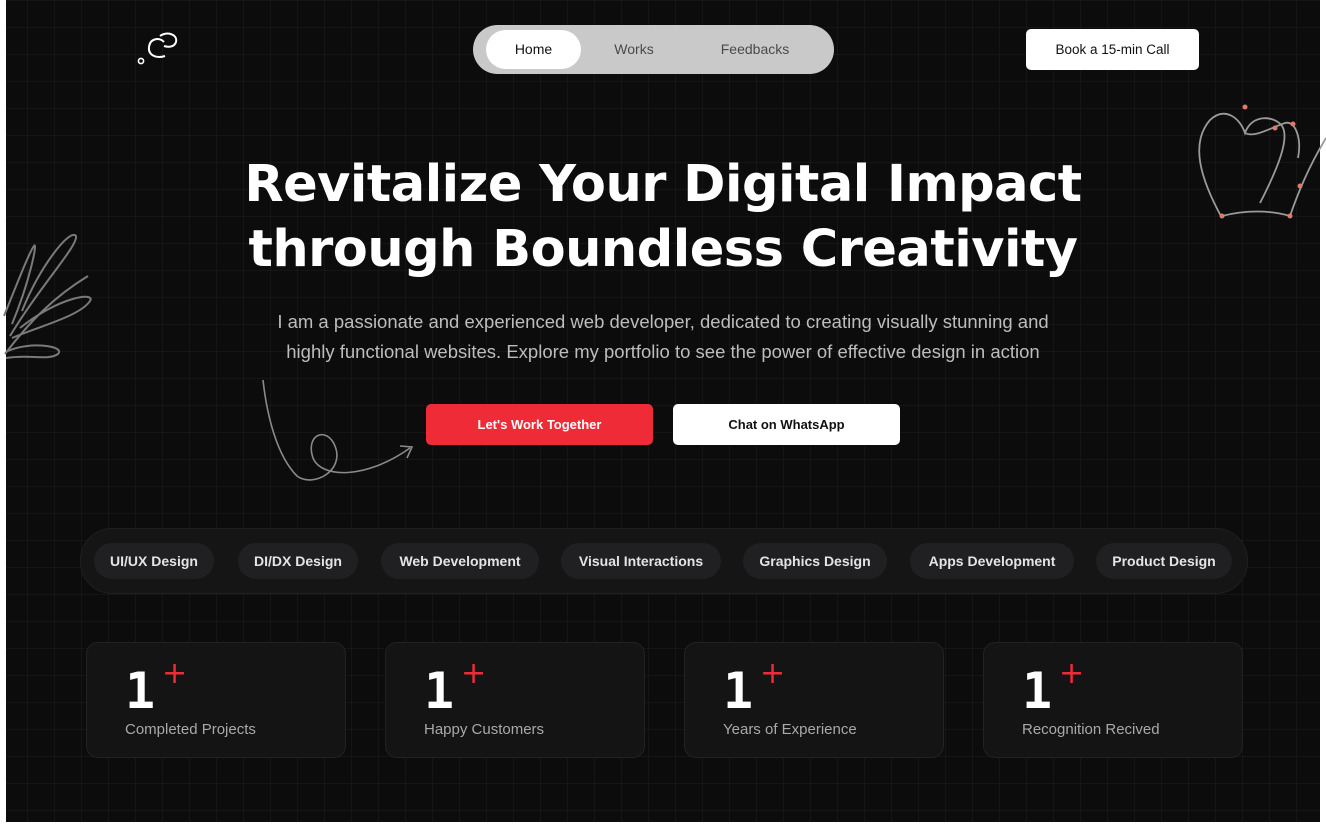 The height and width of the screenshot is (825, 1326). Describe the element at coordinates (1262, 161) in the screenshot. I see `heart-doodle-icon` at that location.